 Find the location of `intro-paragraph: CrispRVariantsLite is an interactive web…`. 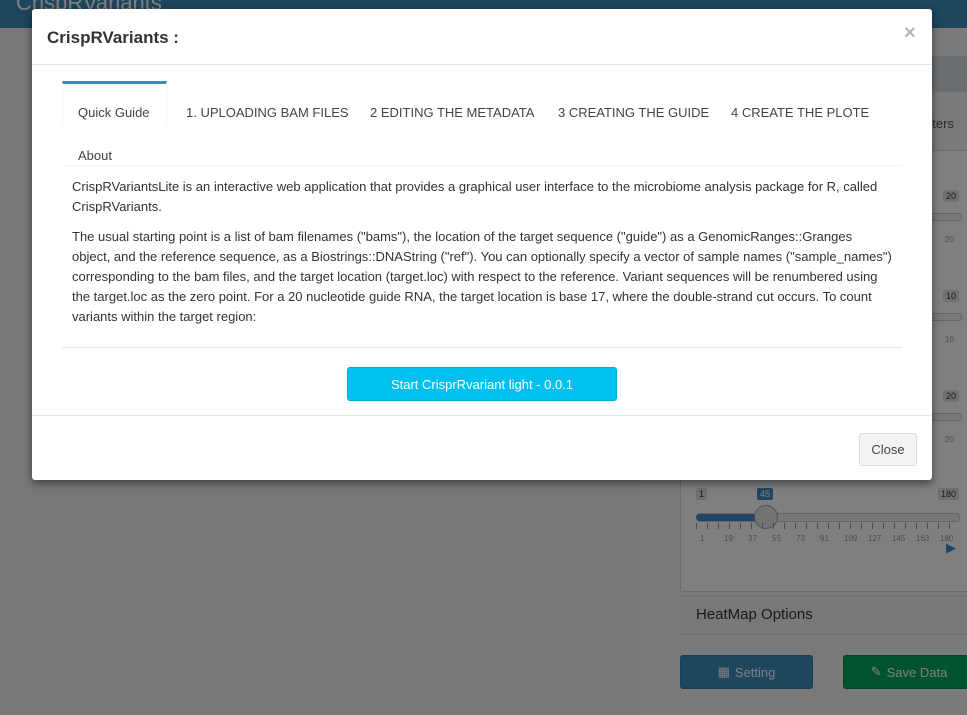

intro-paragraph: CrispRVariantsLite is an interactive web… is located at coordinates (475, 196).